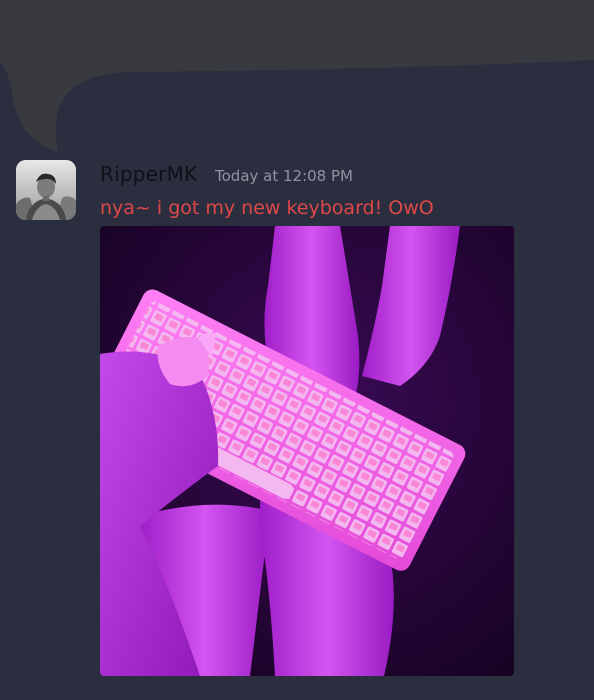  I want to click on username: RipperMK, so click(148, 174).